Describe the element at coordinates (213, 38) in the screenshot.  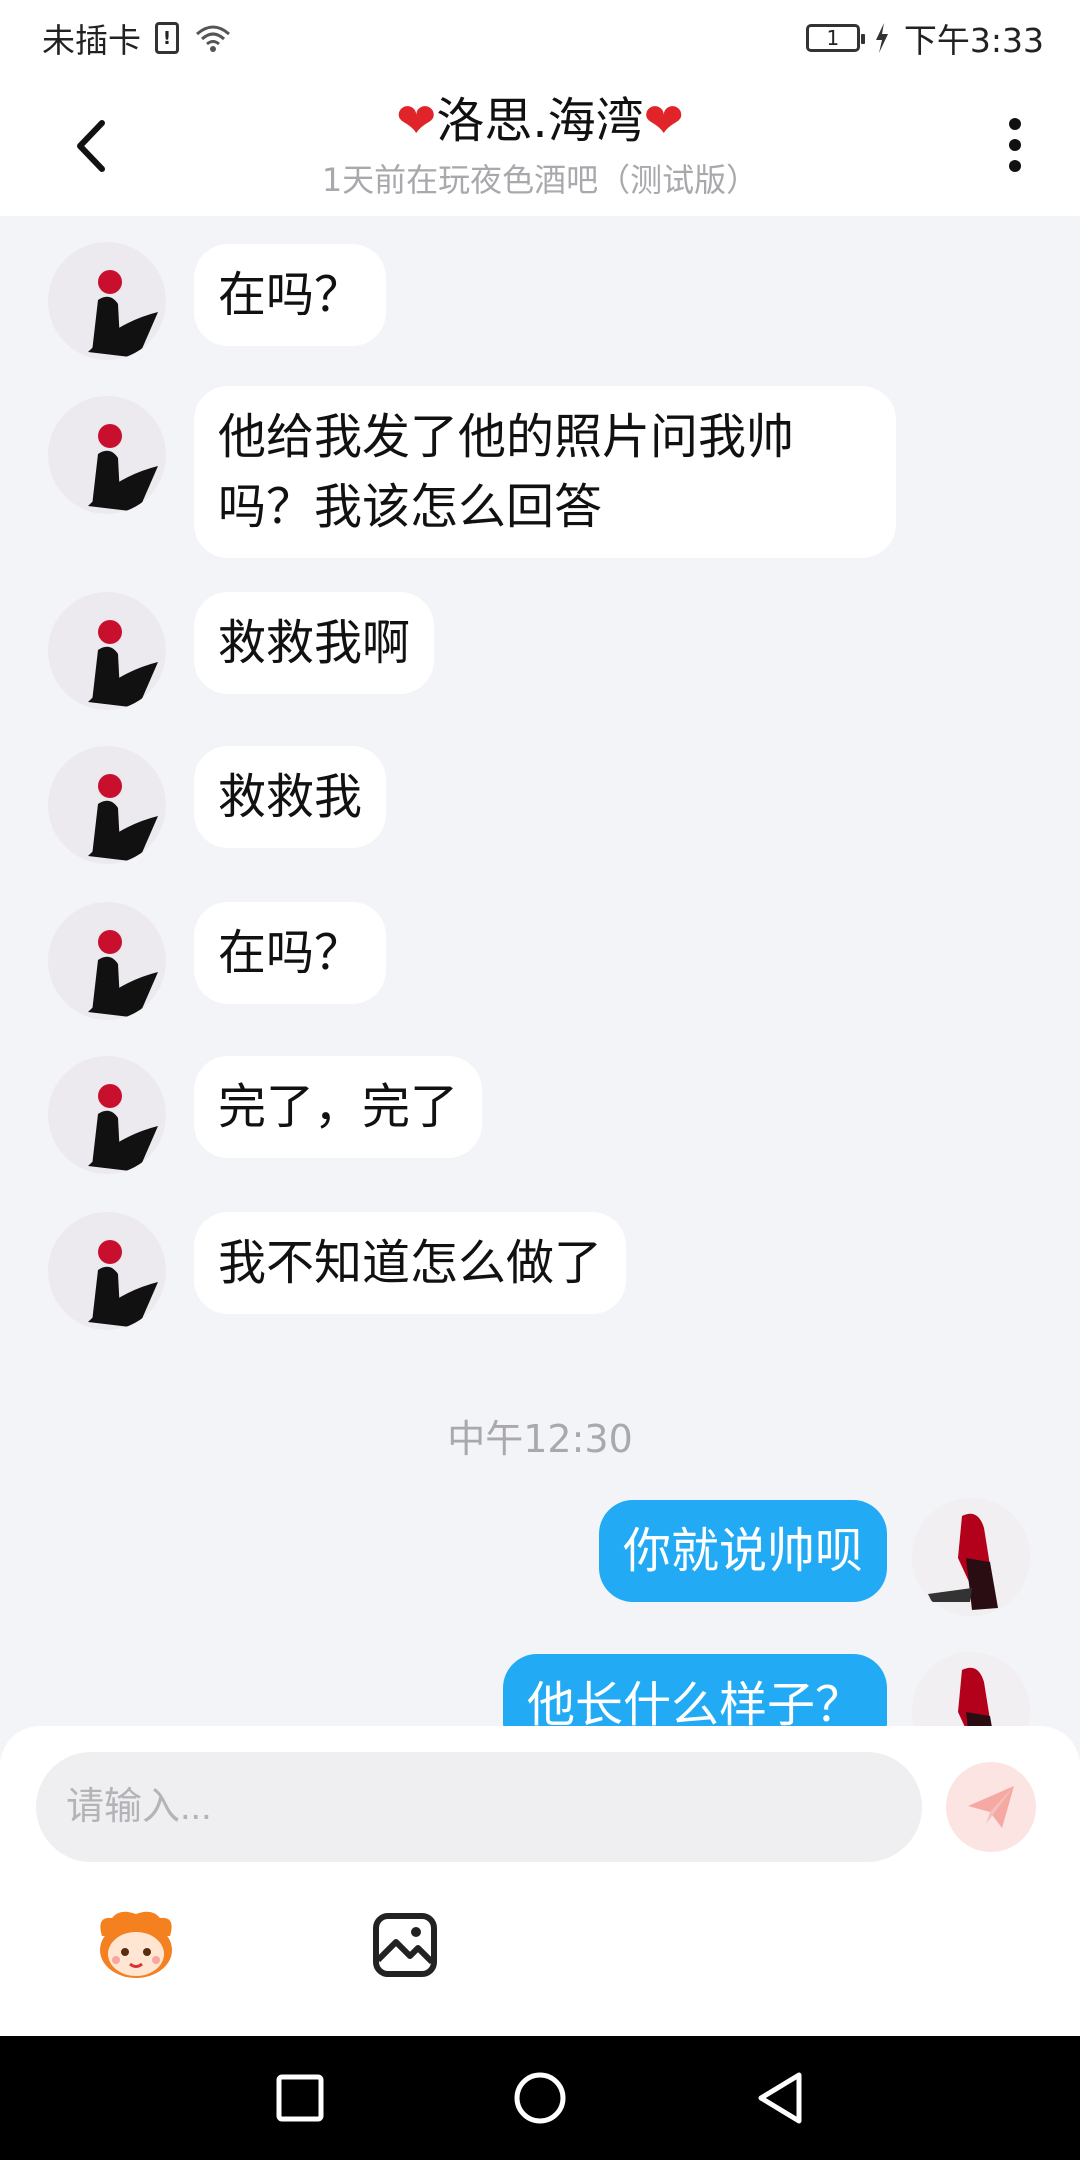
I see `wifi-icon` at that location.